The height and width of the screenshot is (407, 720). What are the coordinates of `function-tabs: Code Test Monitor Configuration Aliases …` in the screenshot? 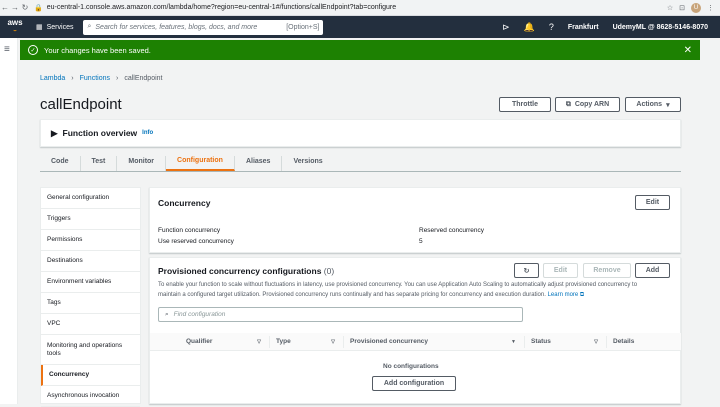 It's located at (360, 162).